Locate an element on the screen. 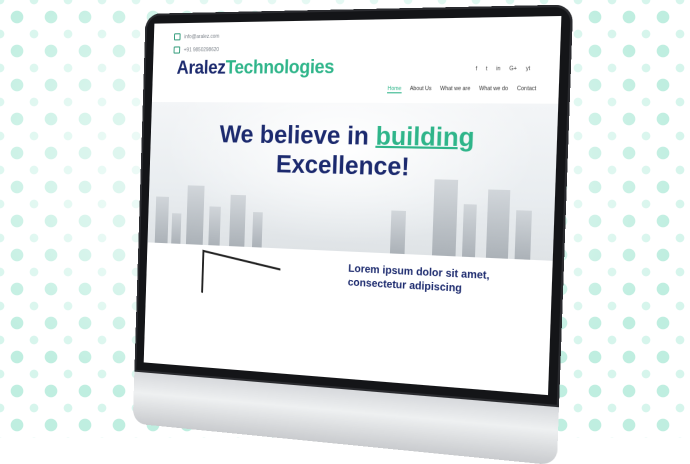  phone-text: +91 9850298620 is located at coordinates (201, 49).